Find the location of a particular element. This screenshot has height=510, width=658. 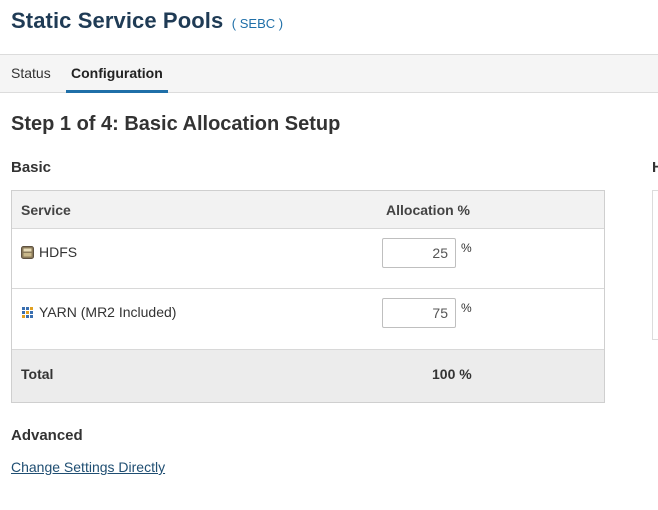

service-cell: YARN (MR2 Included) is located at coordinates (98, 312).